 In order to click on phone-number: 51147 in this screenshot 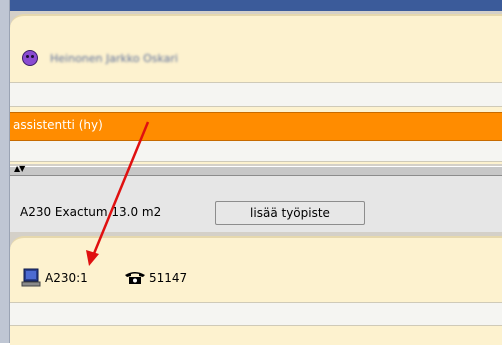, I will do `click(168, 278)`.